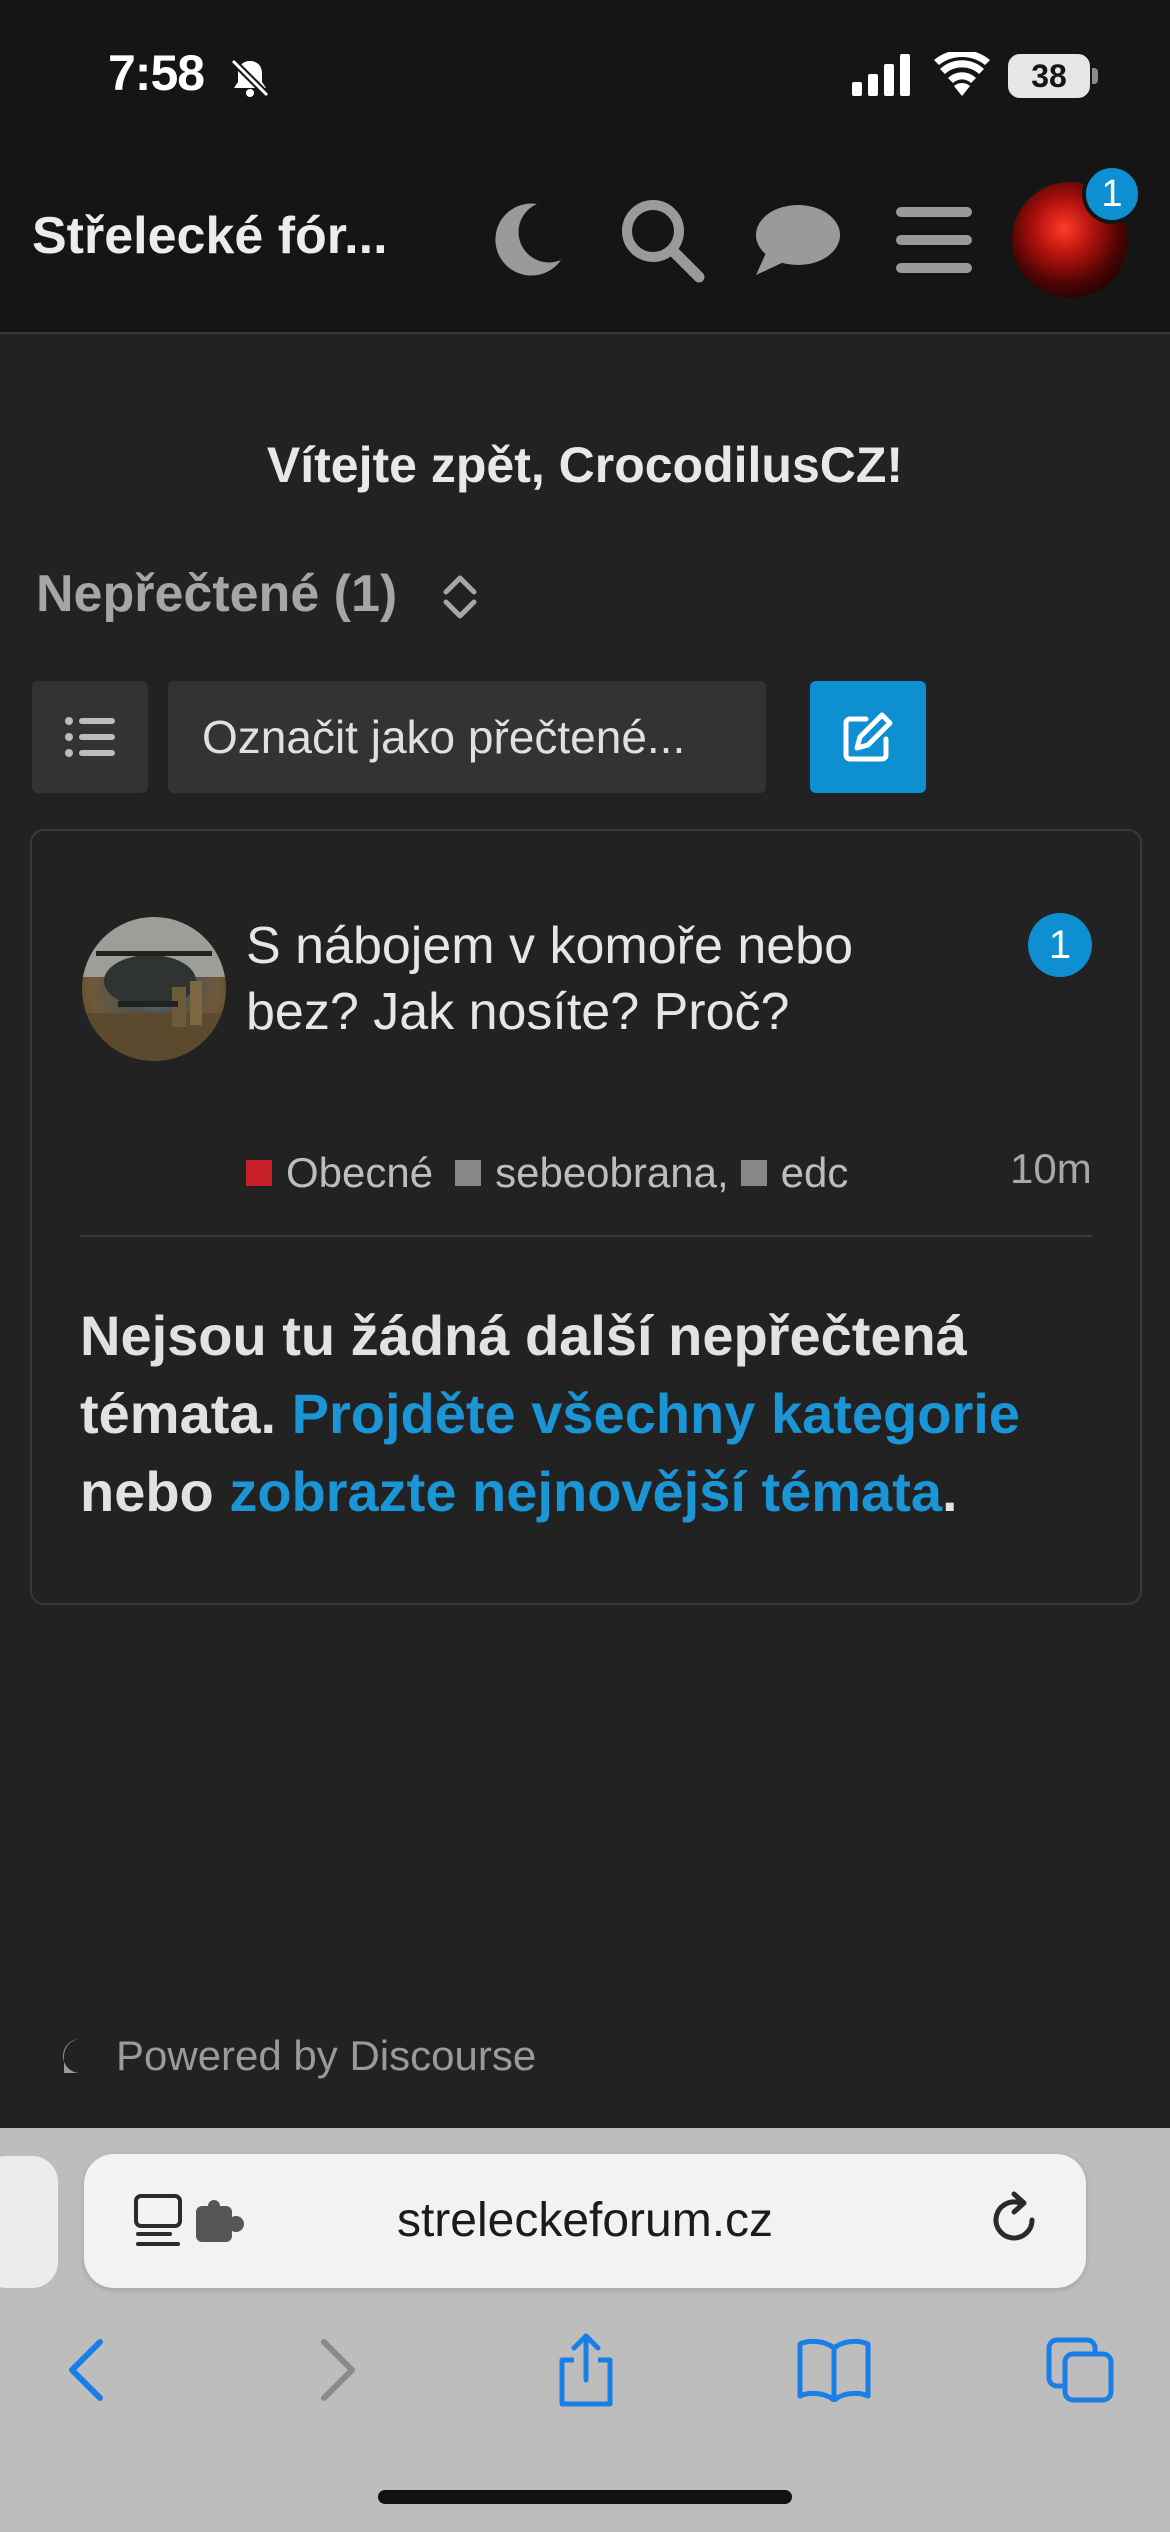 The height and width of the screenshot is (2532, 1170). Describe the element at coordinates (160, 2224) in the screenshot. I see `reader-mode-icon` at that location.